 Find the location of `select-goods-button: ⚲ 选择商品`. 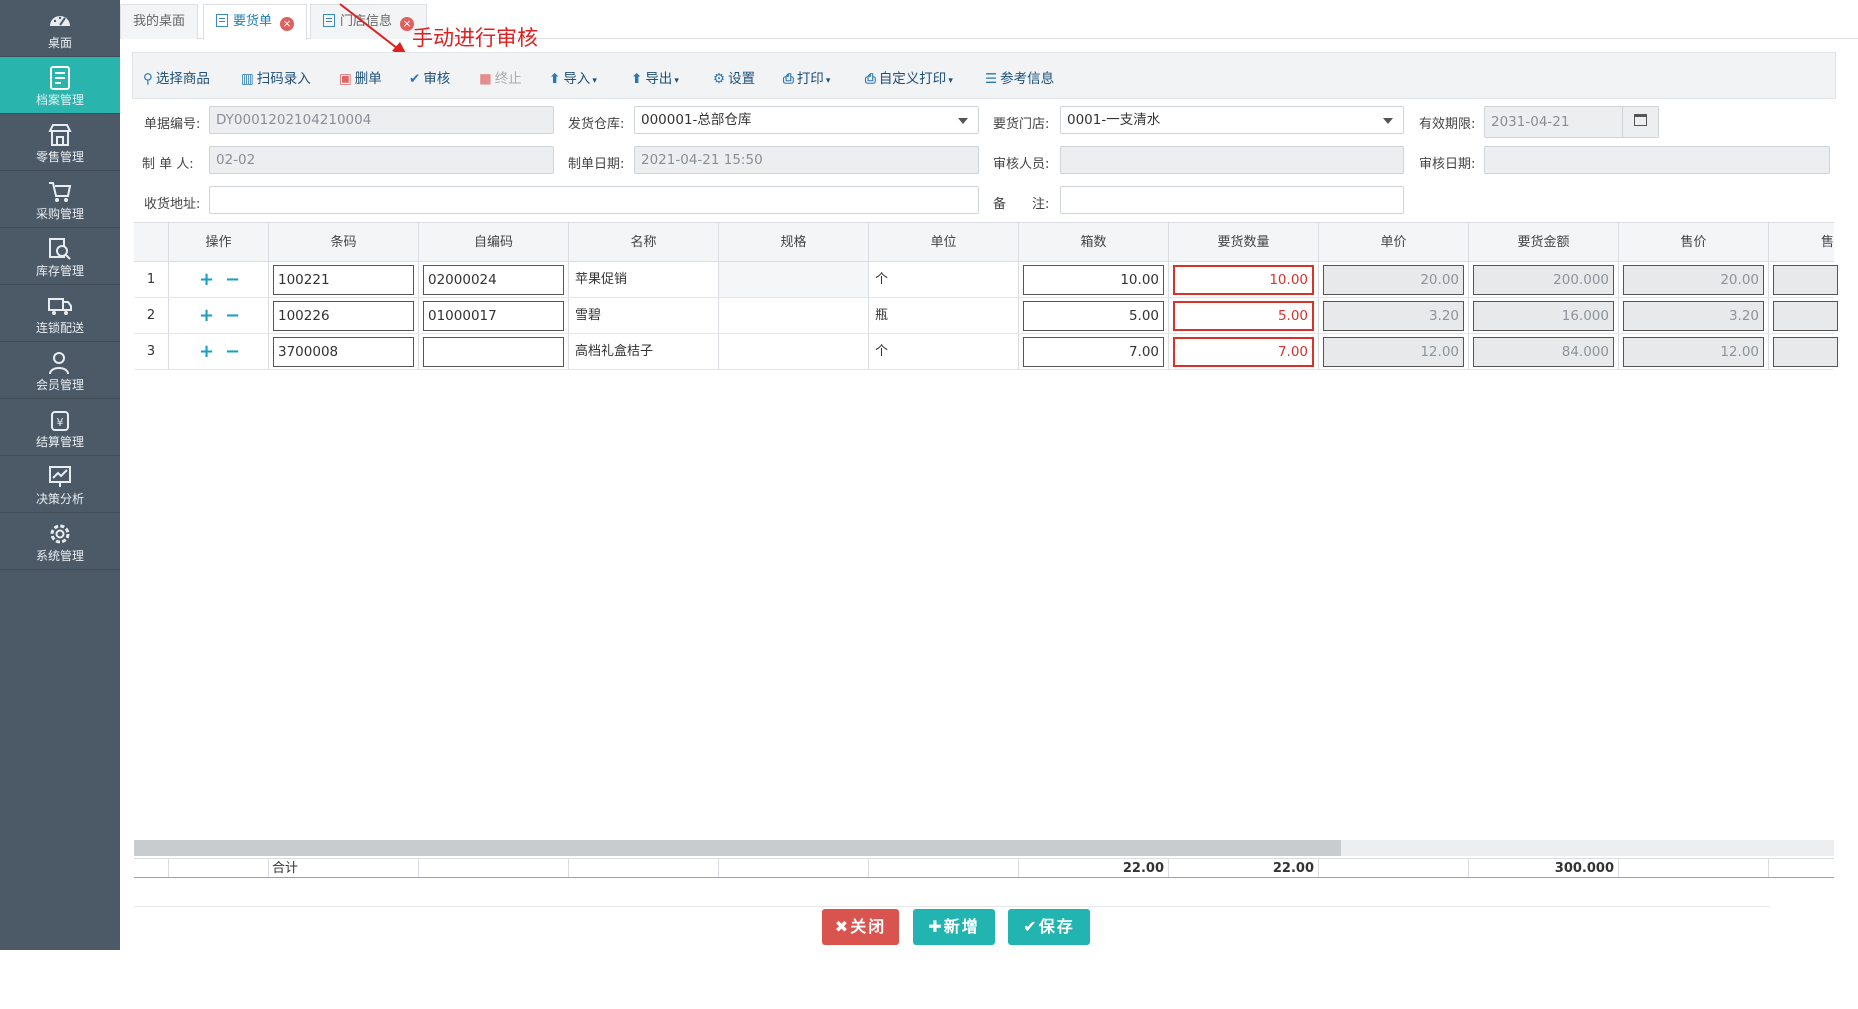

select-goods-button: ⚲ 选择商品 is located at coordinates (176, 77).